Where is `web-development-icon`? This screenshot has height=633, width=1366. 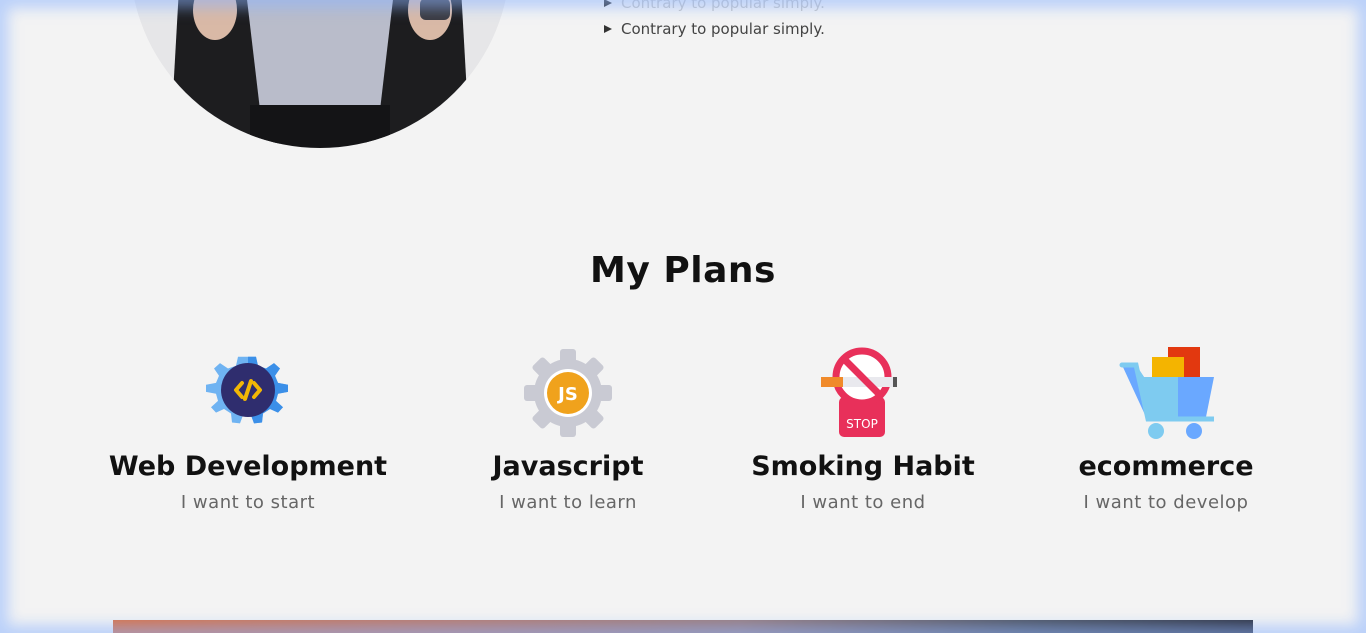 web-development-icon is located at coordinates (247, 390).